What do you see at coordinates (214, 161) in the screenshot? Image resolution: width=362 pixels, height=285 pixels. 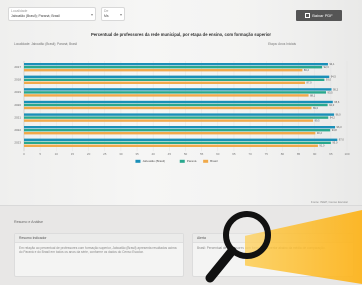 I see `legend-label: Brasil` at bounding box center [214, 161].